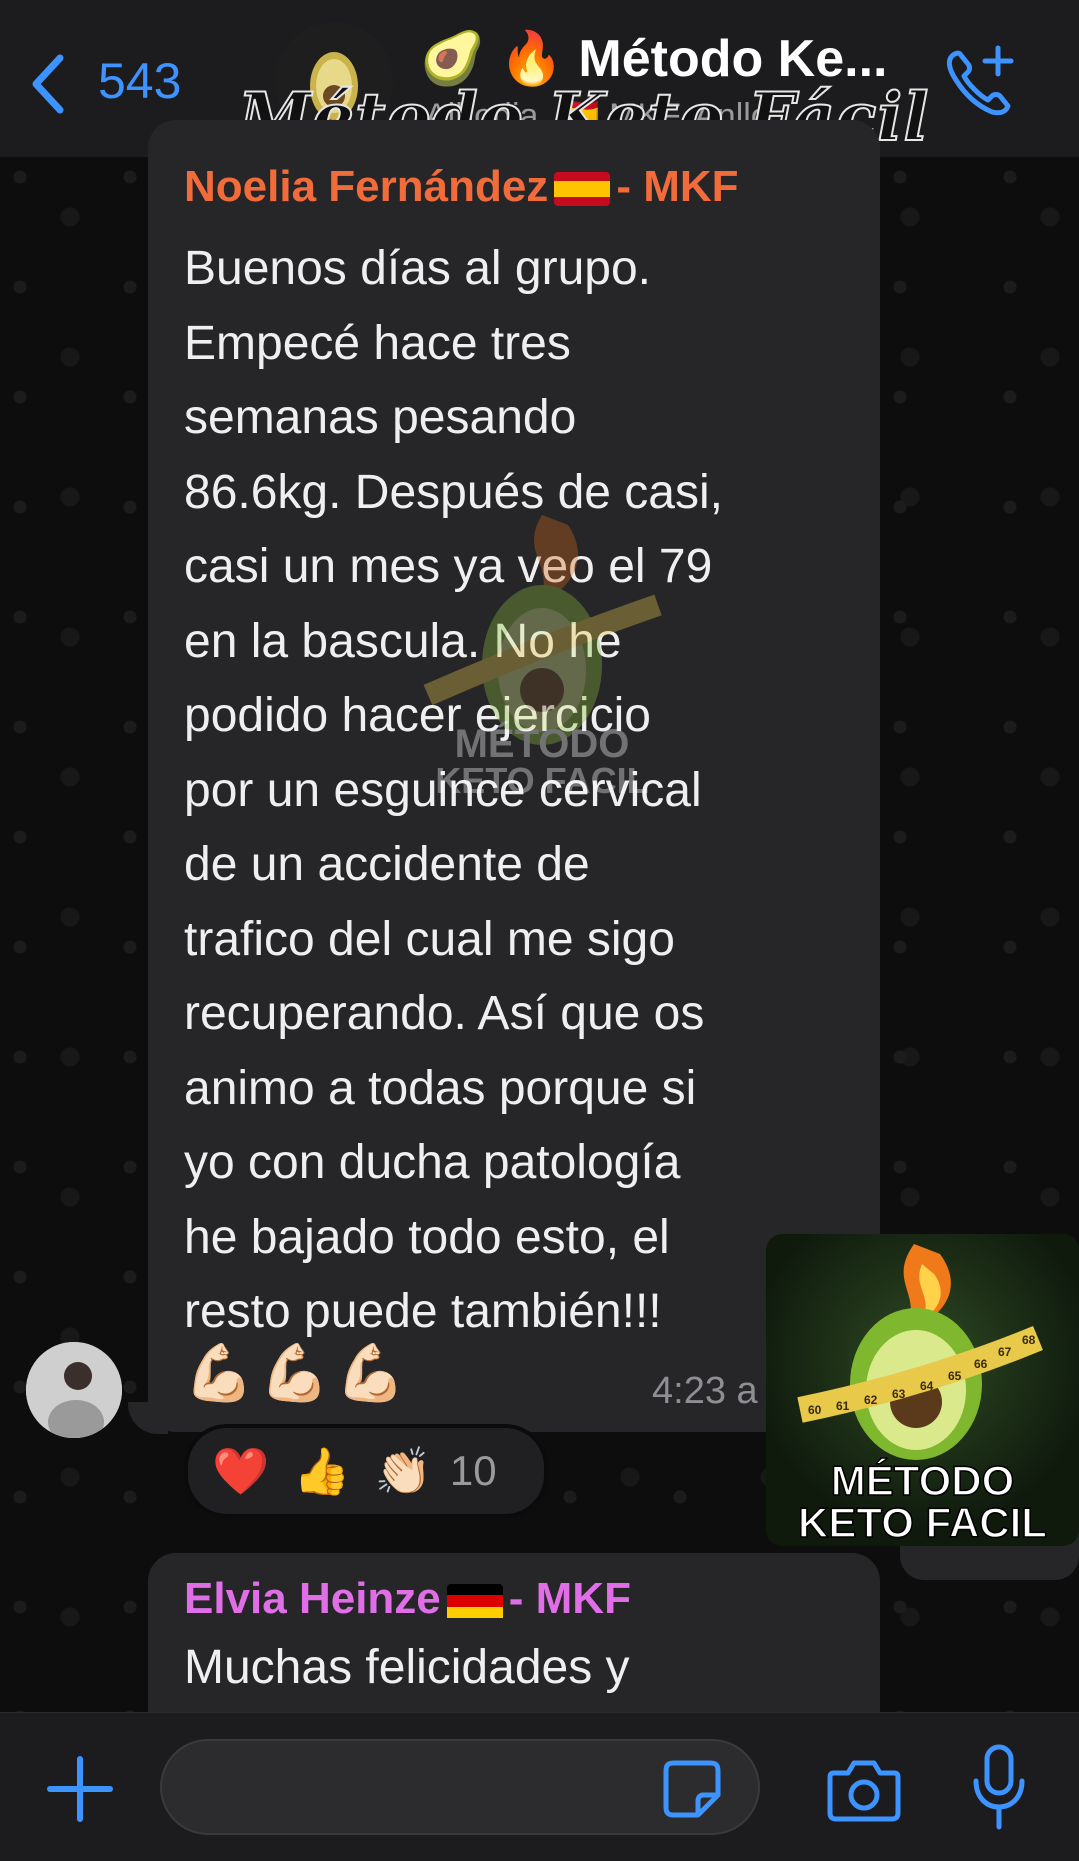 This screenshot has width=1079, height=1861. I want to click on sticker-icon, so click(692, 1789).